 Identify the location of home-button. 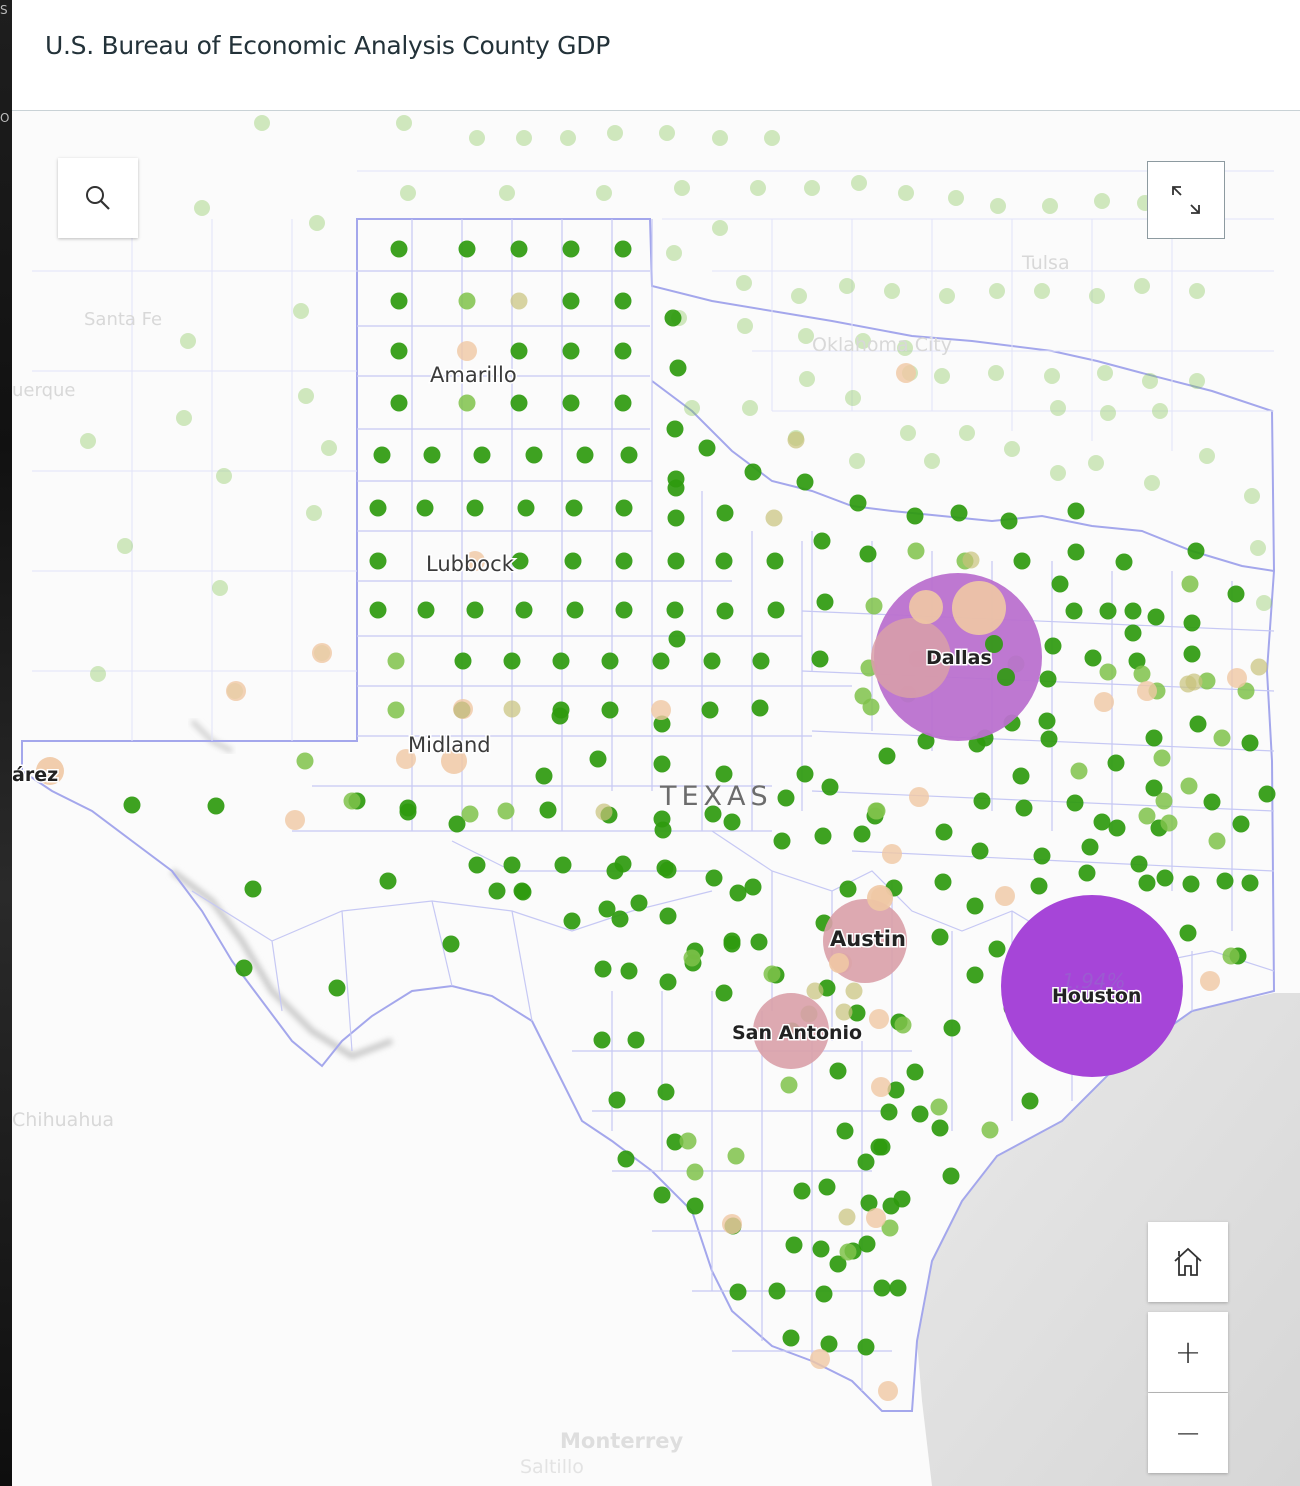
(1188, 1262).